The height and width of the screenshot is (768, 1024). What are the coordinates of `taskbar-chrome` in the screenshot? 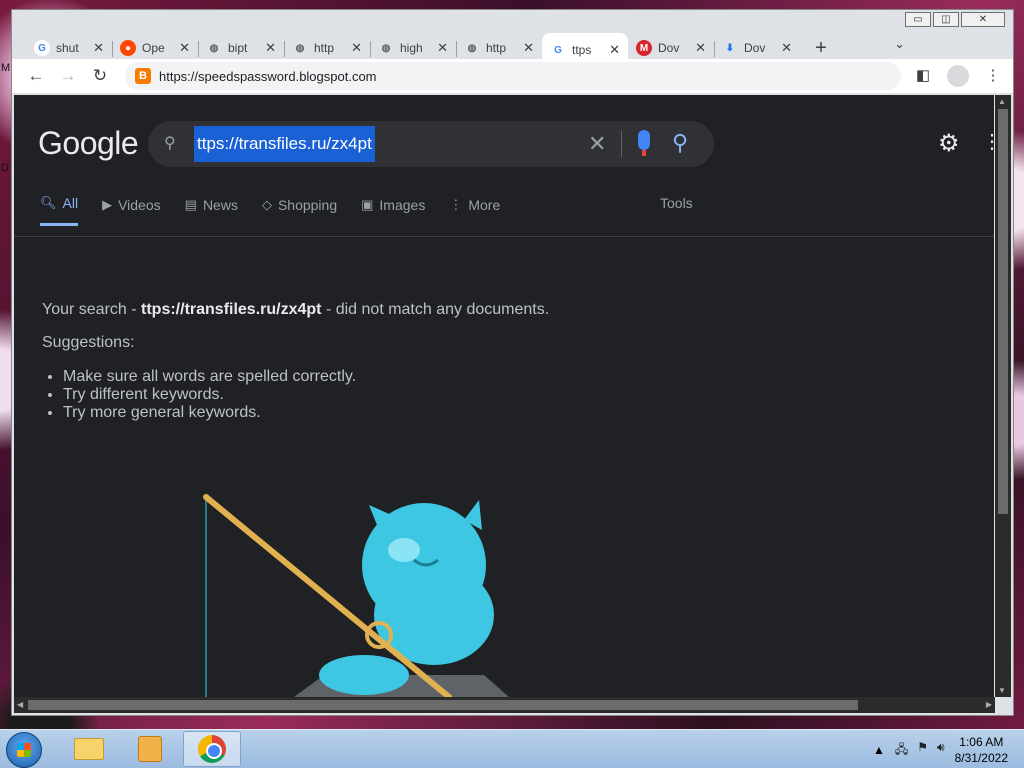 It's located at (212, 749).